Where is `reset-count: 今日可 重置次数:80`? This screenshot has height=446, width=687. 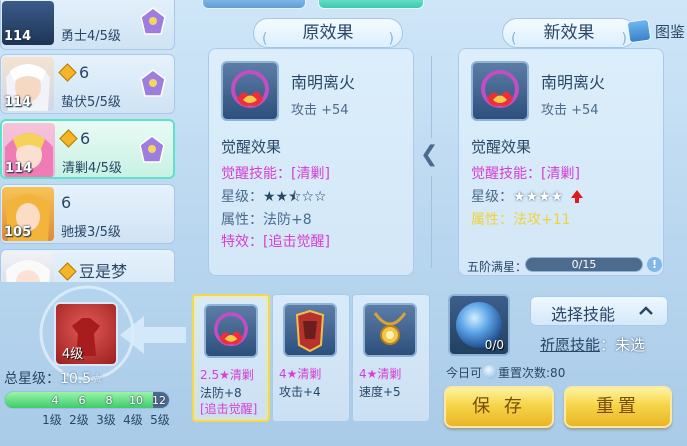 reset-count: 今日可 重置次数:80 is located at coordinates (505, 372).